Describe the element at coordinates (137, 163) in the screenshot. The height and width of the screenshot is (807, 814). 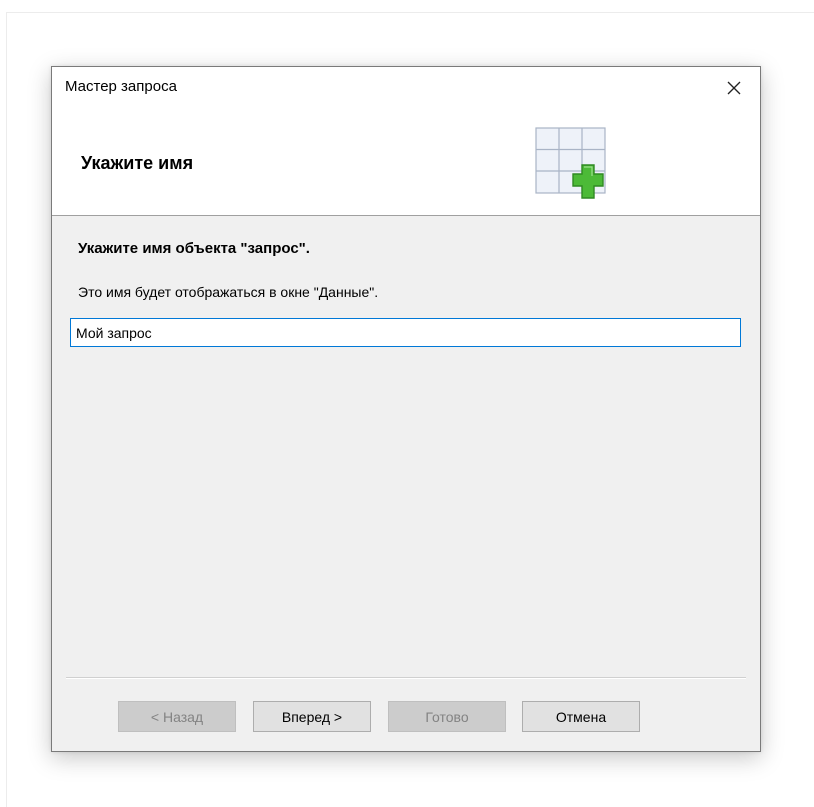
I see `page-heading: Укажите имя` at that location.